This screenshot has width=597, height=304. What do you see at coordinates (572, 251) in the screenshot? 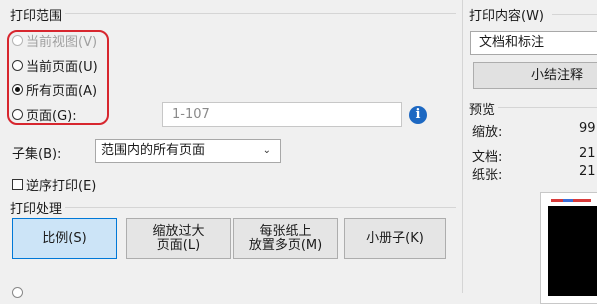
I see `preview-content-area` at bounding box center [572, 251].